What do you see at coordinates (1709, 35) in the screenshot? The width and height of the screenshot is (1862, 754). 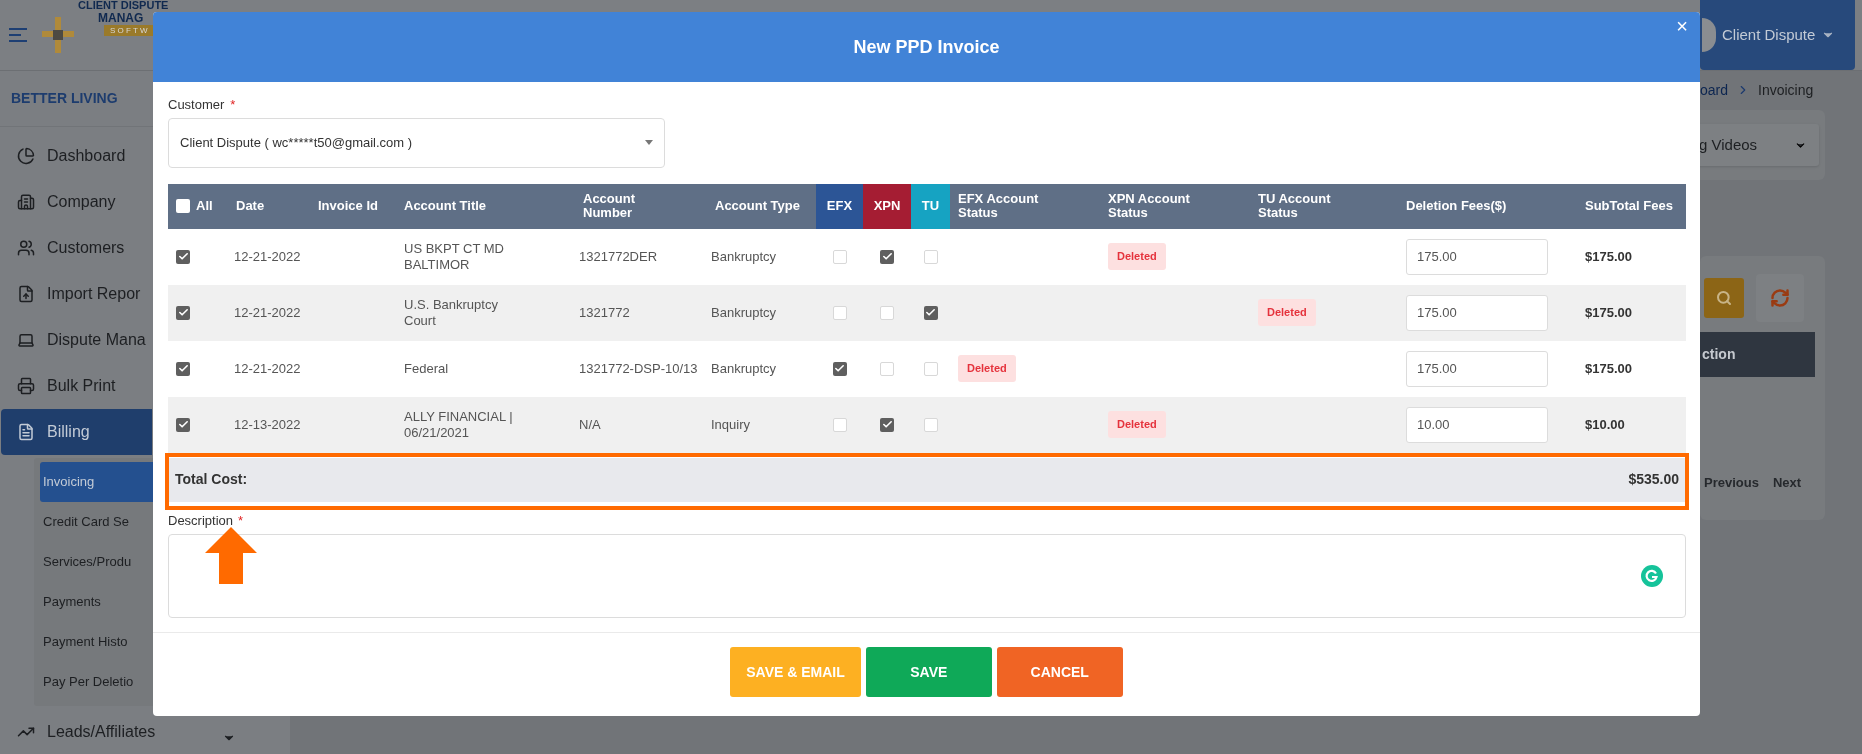 I see `avatar` at bounding box center [1709, 35].